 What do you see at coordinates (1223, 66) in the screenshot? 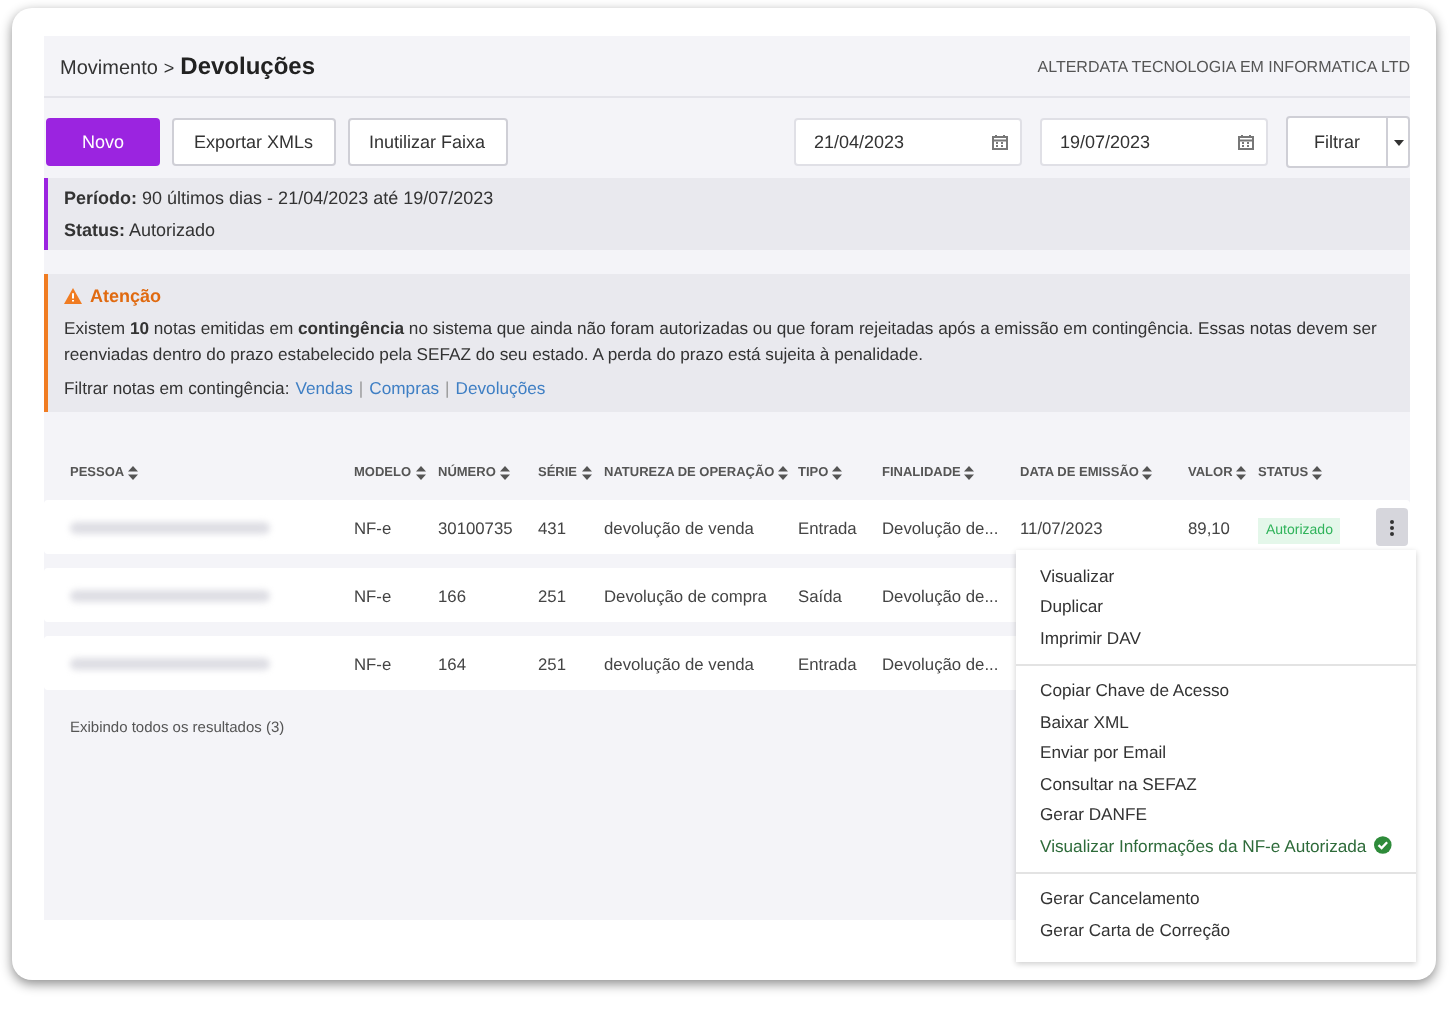
I see `company-name: ALTERDATA TECNOLOGIA EM INFORMATICA LTD` at bounding box center [1223, 66].